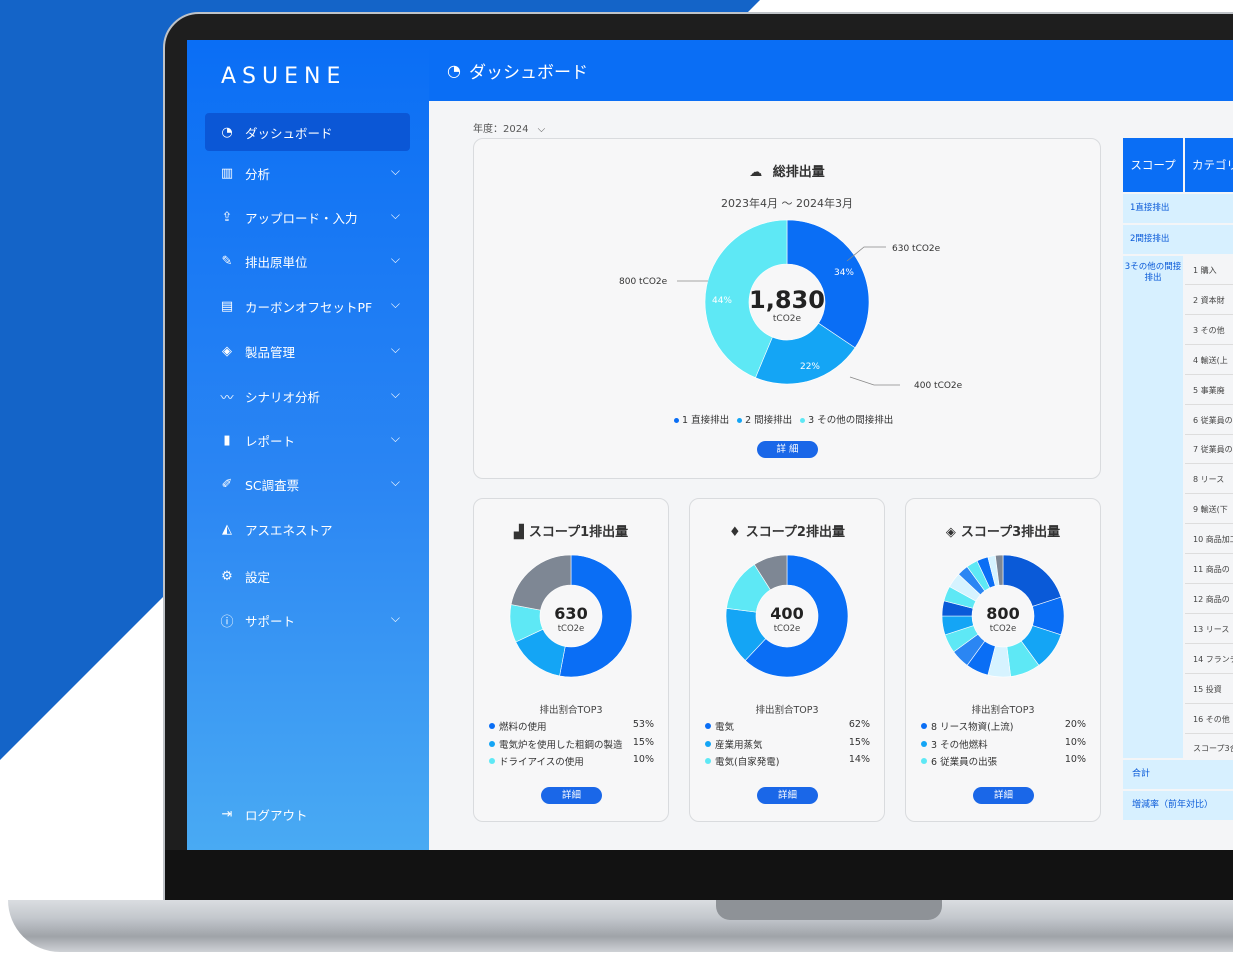 This screenshot has width=1233, height=954. Describe the element at coordinates (938, 386) in the screenshot. I see `callout-scope2: 400 tCO2e` at that location.